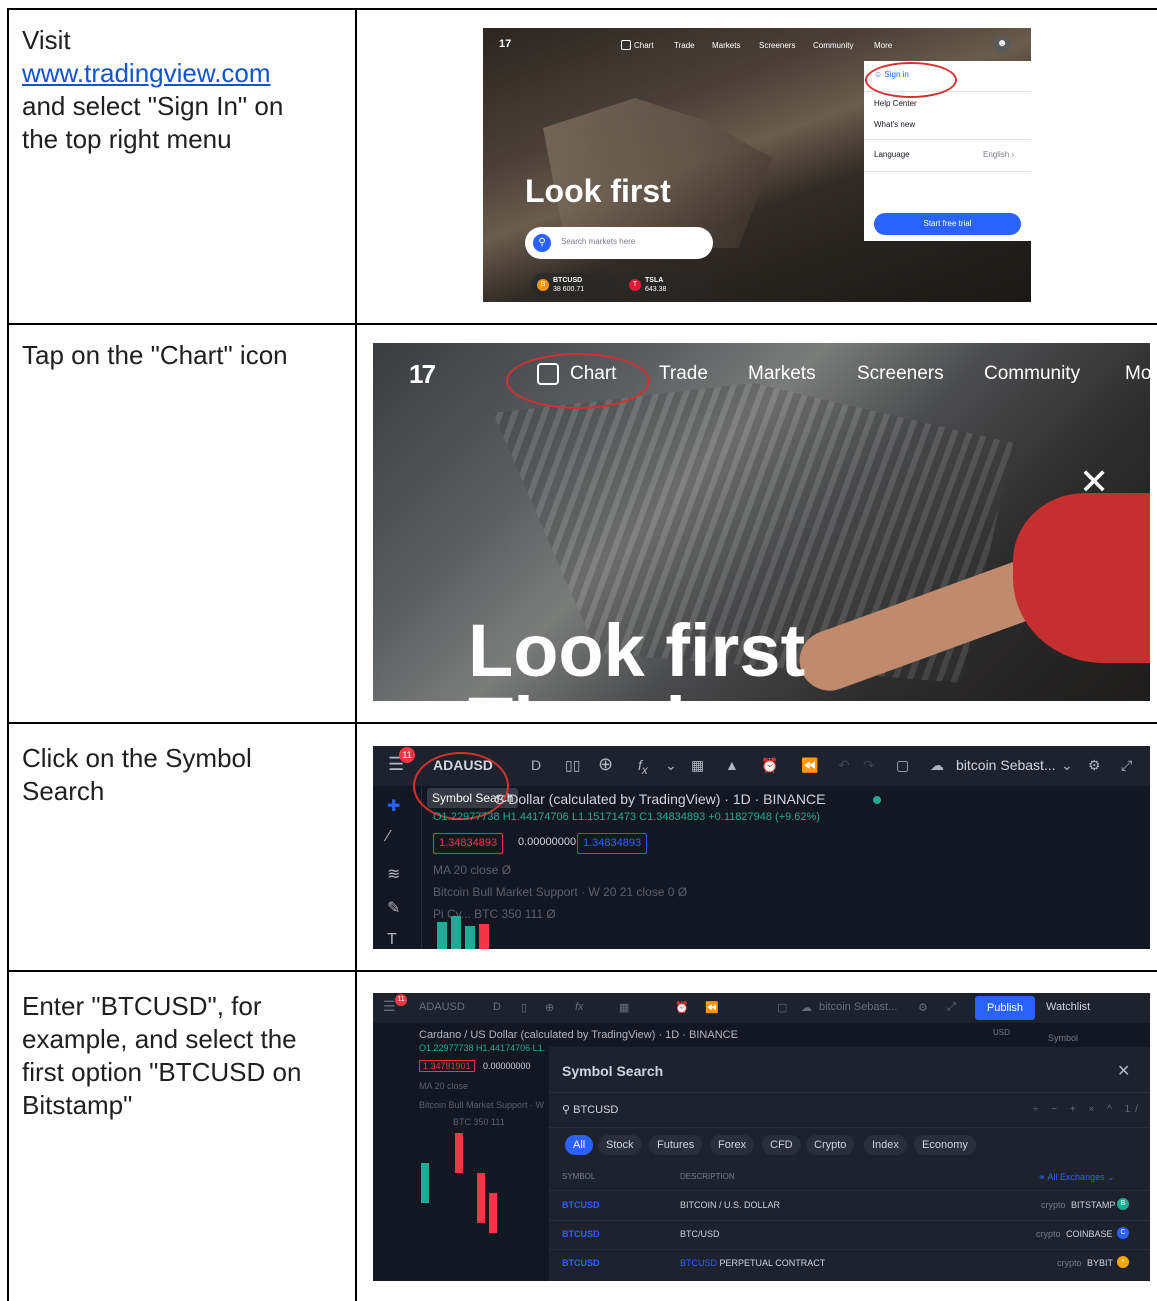  I want to click on candles-icon: ▯▯, so click(572, 765).